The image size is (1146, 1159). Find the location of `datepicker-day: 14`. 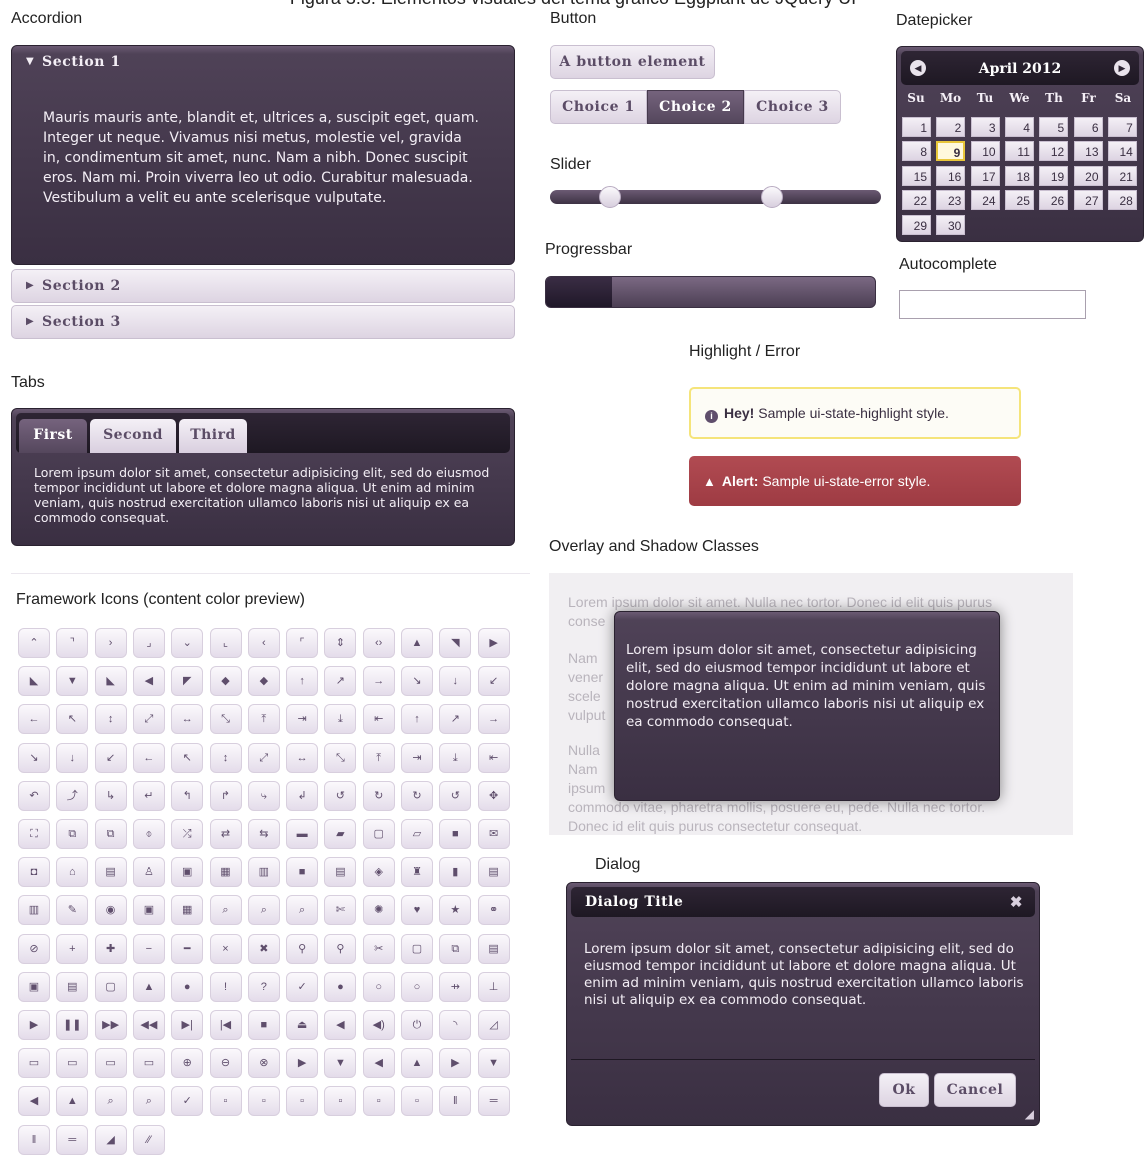

datepicker-day: 14 is located at coordinates (1122, 151).